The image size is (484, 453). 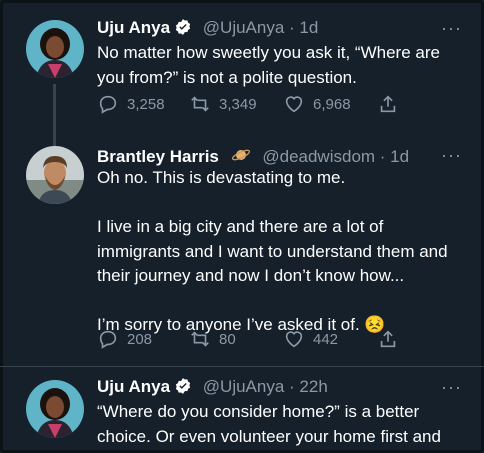 I want to click on retweet-button: 3,349, so click(x=236, y=104).